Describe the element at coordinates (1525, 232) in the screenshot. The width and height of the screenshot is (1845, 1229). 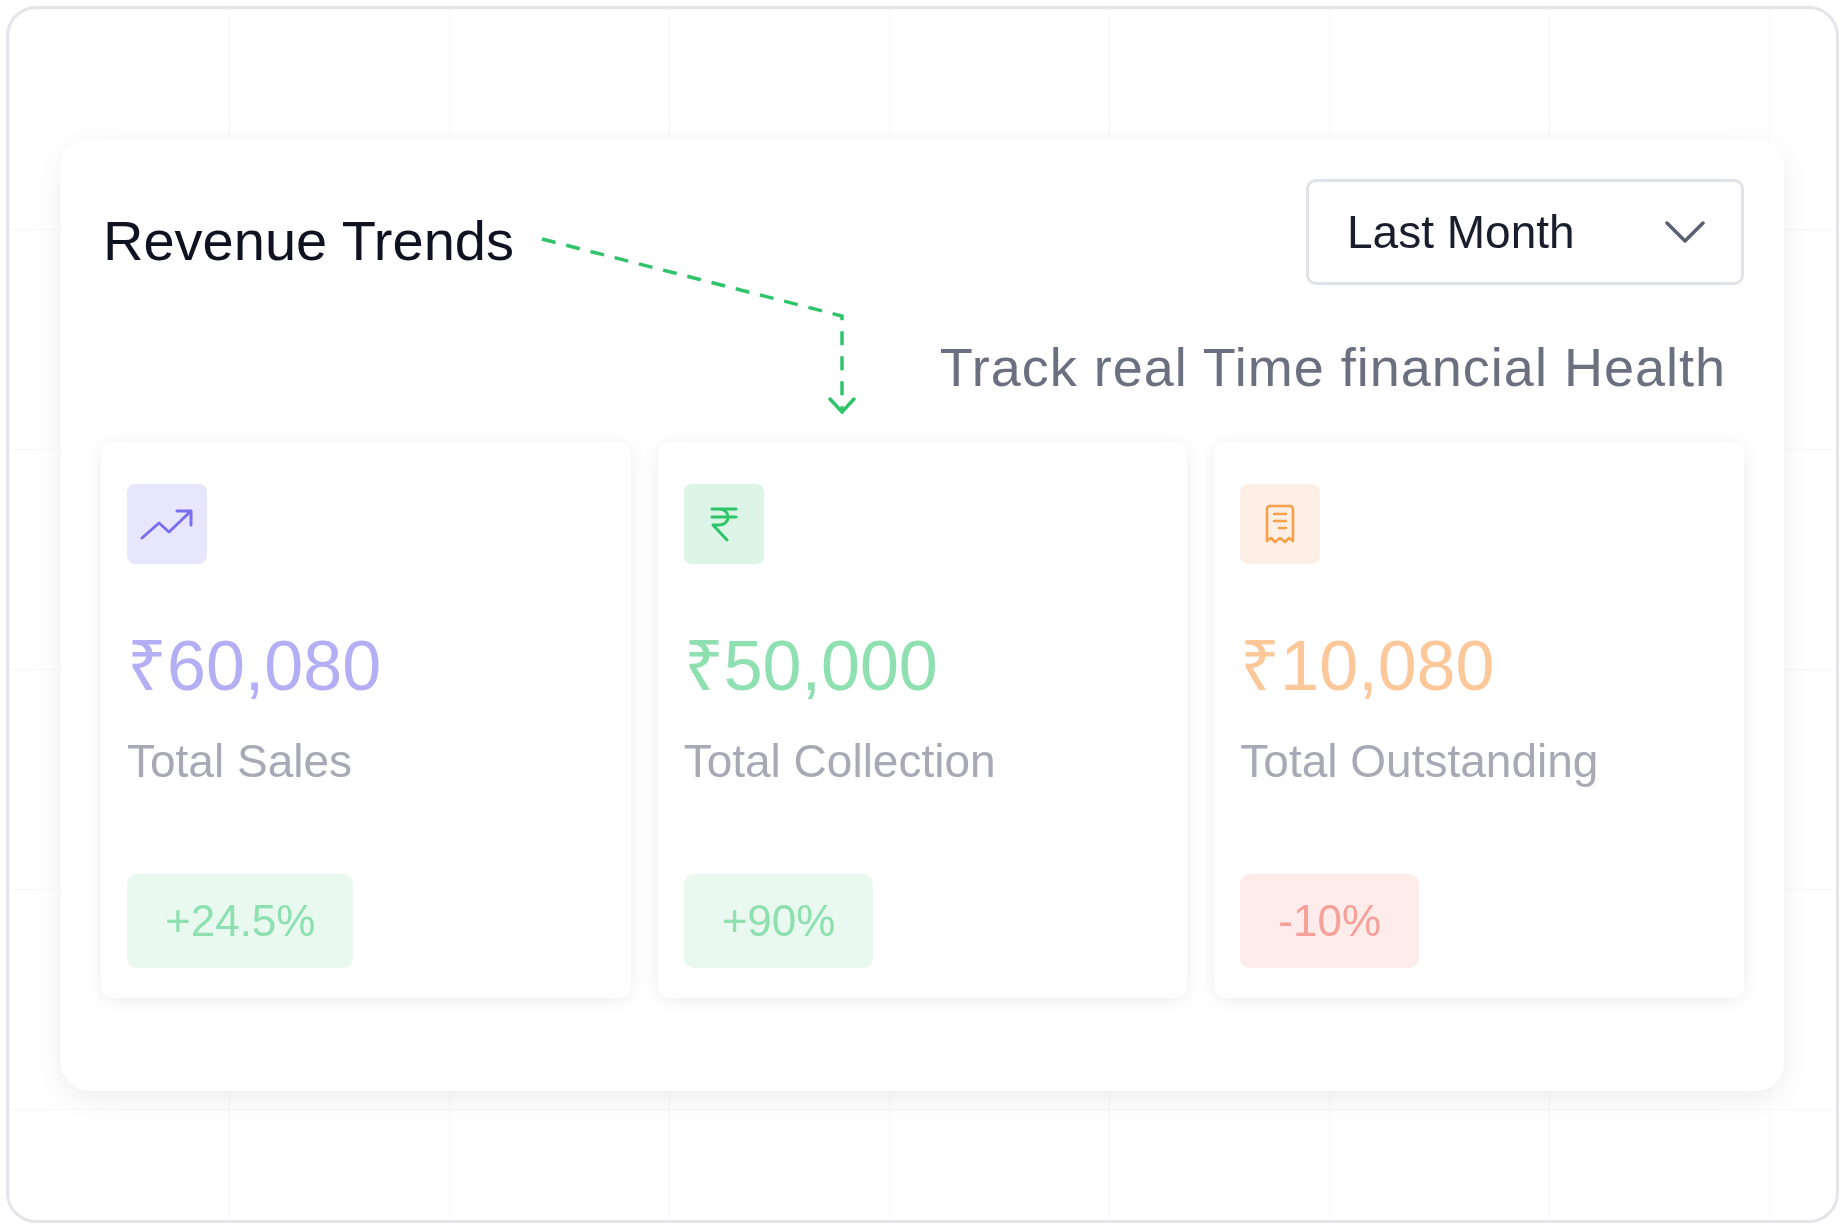
I see `period-dropdown: Last Month` at that location.